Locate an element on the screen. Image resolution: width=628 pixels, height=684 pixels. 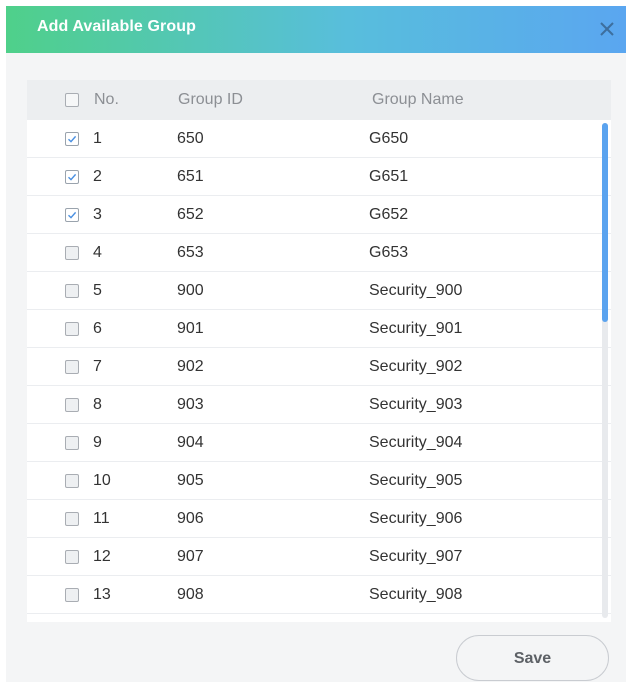
row-no: 10 is located at coordinates (102, 480).